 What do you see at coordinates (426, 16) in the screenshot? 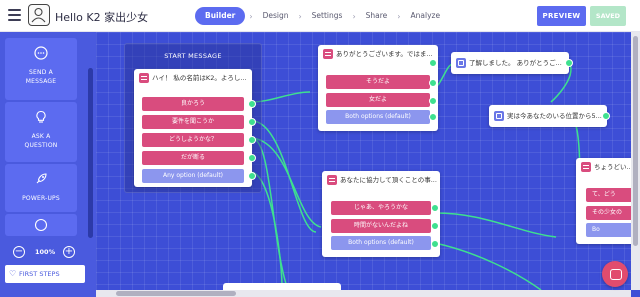
I see `step-analyze: Analyze` at bounding box center [426, 16].